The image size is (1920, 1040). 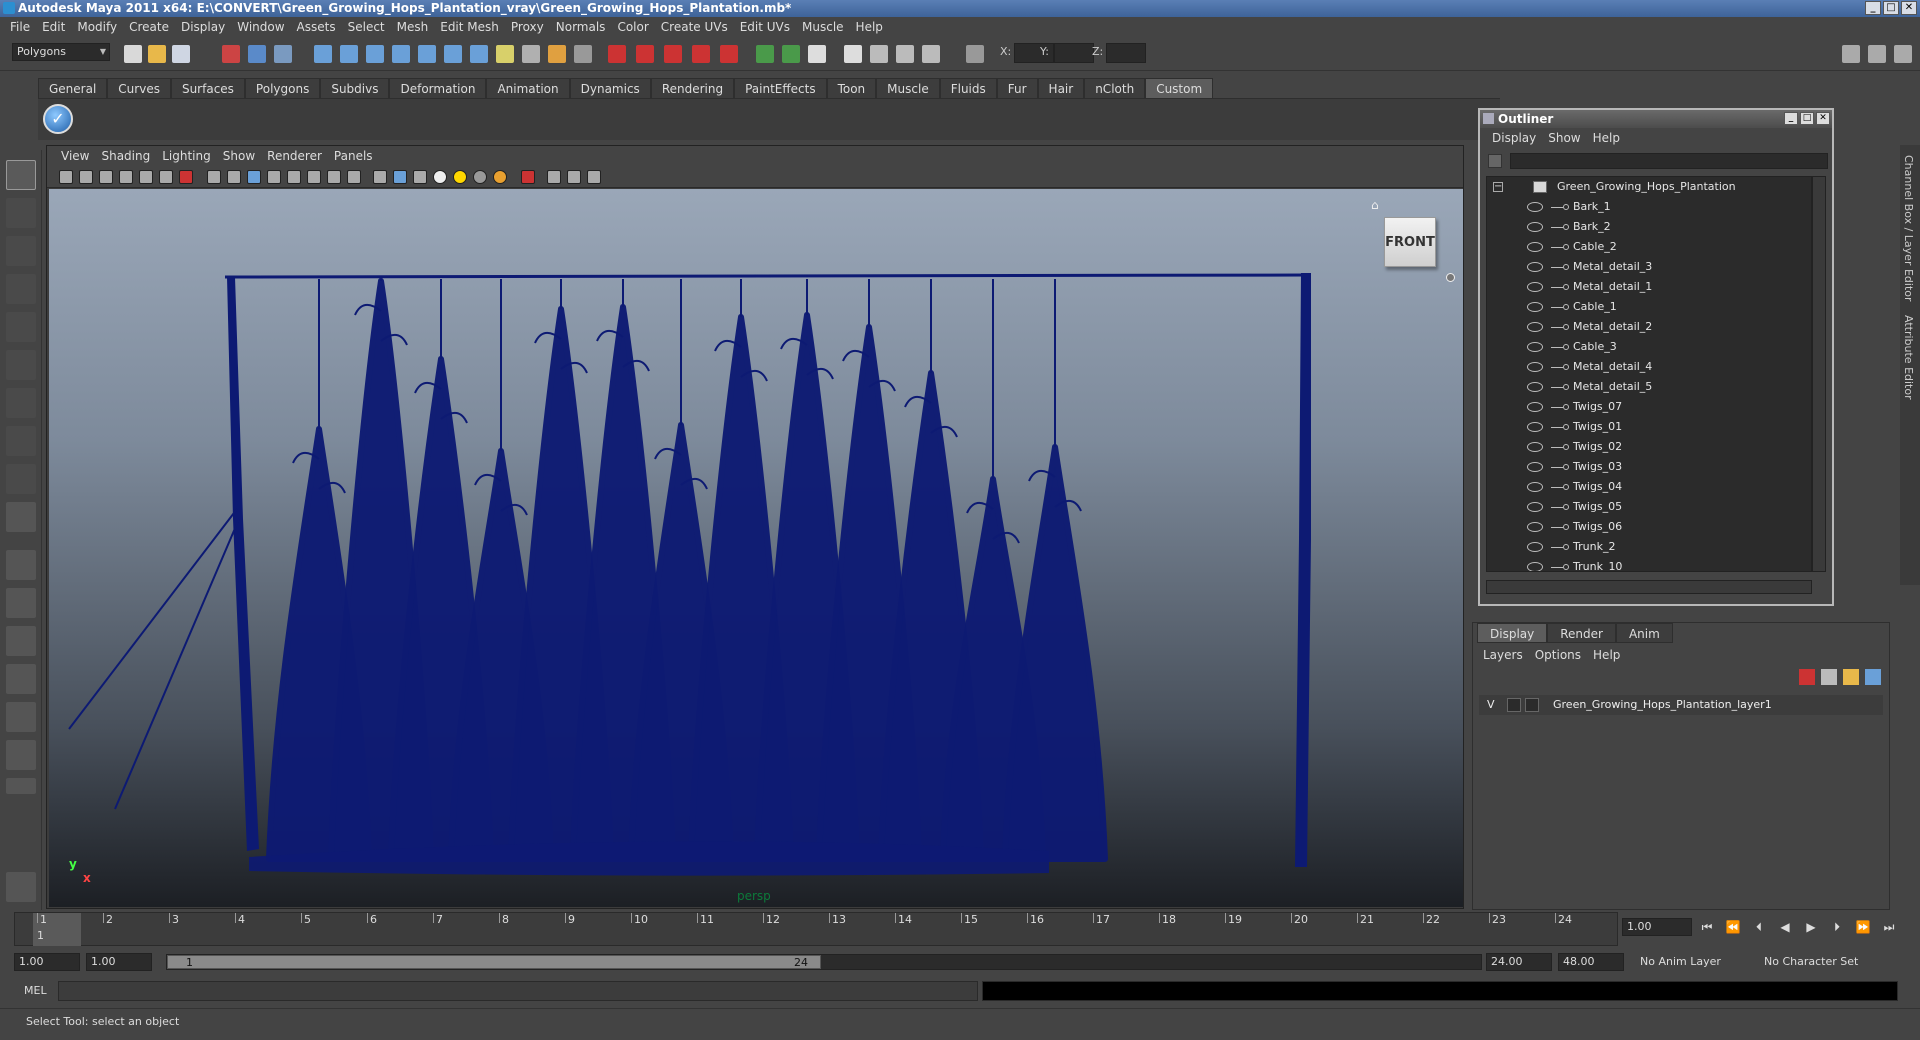 I want to click on add-to-layer-icon, so click(x=1873, y=677).